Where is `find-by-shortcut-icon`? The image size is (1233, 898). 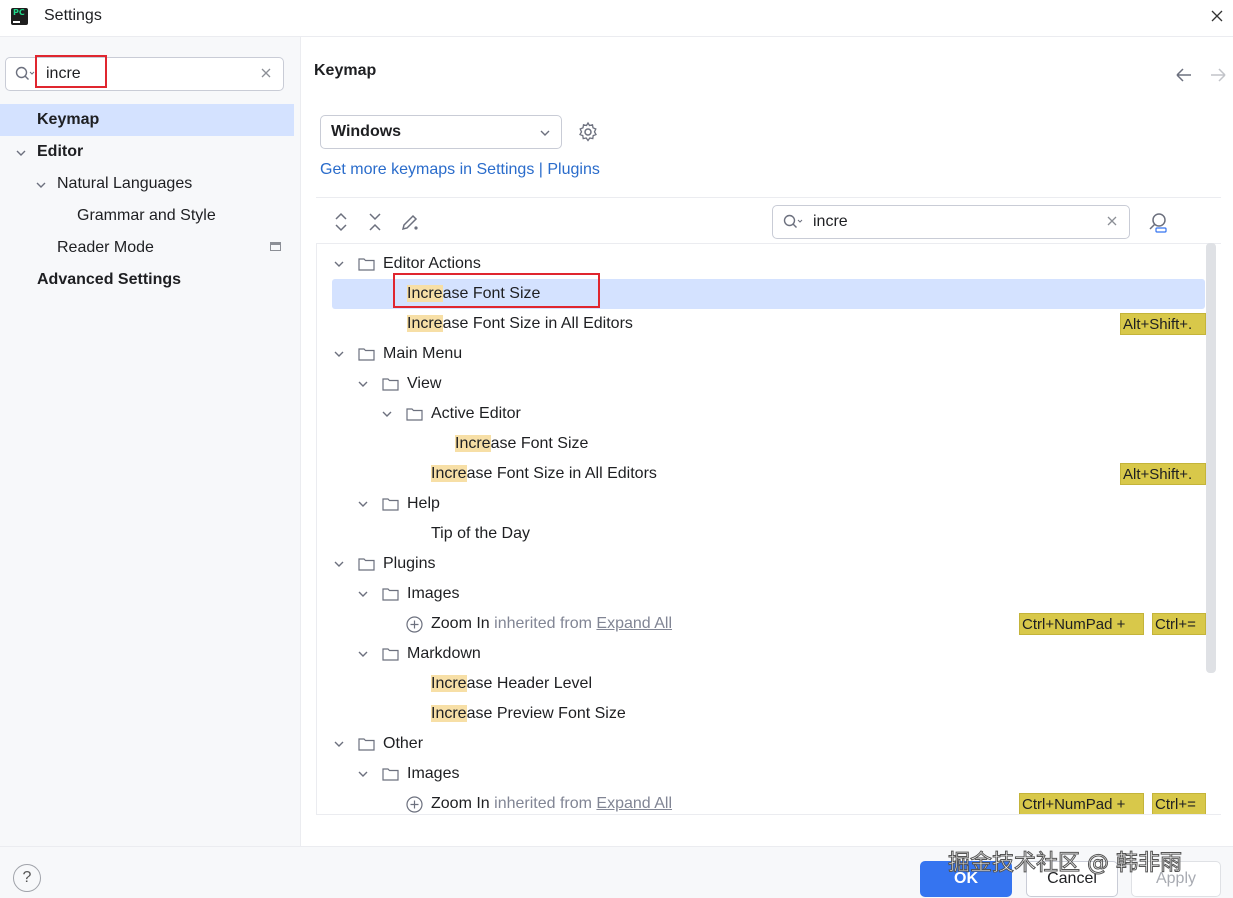
find-by-shortcut-icon is located at coordinates (1158, 222).